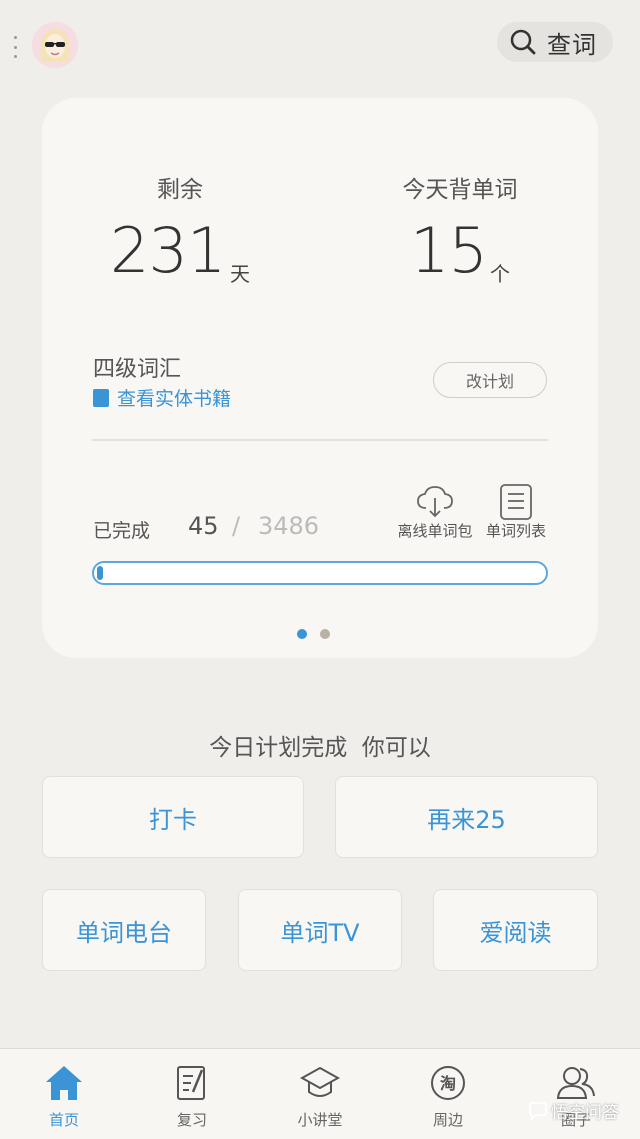 The height and width of the screenshot is (1139, 640). I want to click on tab-lecture: 小讲堂, so click(320, 1094).